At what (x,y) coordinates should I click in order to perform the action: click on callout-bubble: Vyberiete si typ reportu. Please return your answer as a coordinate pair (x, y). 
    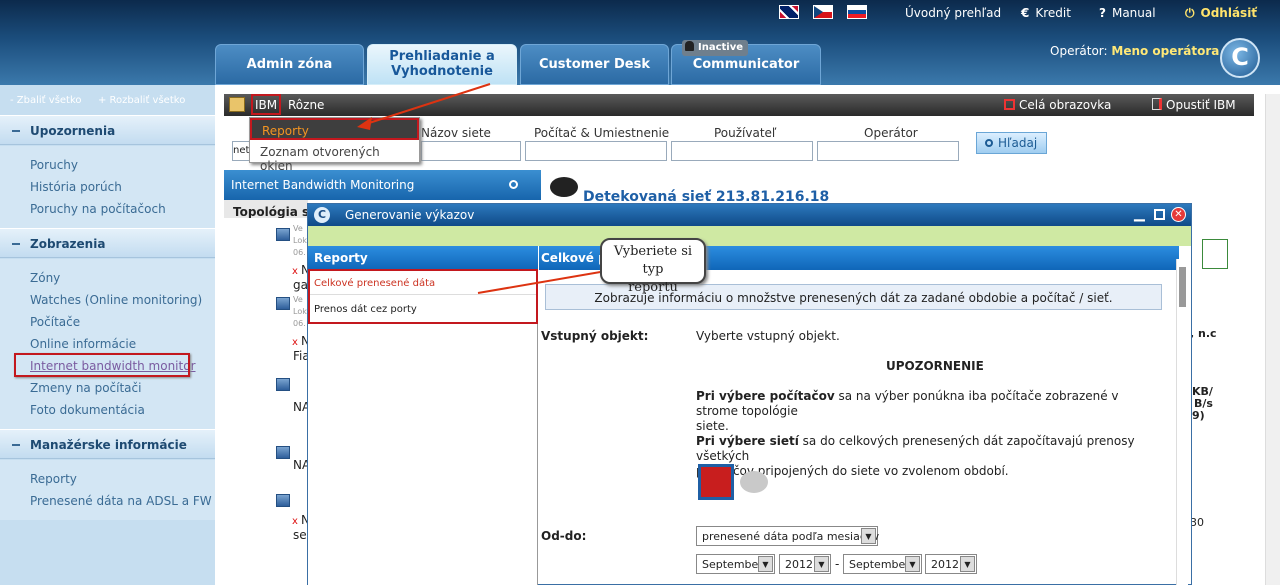
    Looking at the image, I should click on (653, 266).